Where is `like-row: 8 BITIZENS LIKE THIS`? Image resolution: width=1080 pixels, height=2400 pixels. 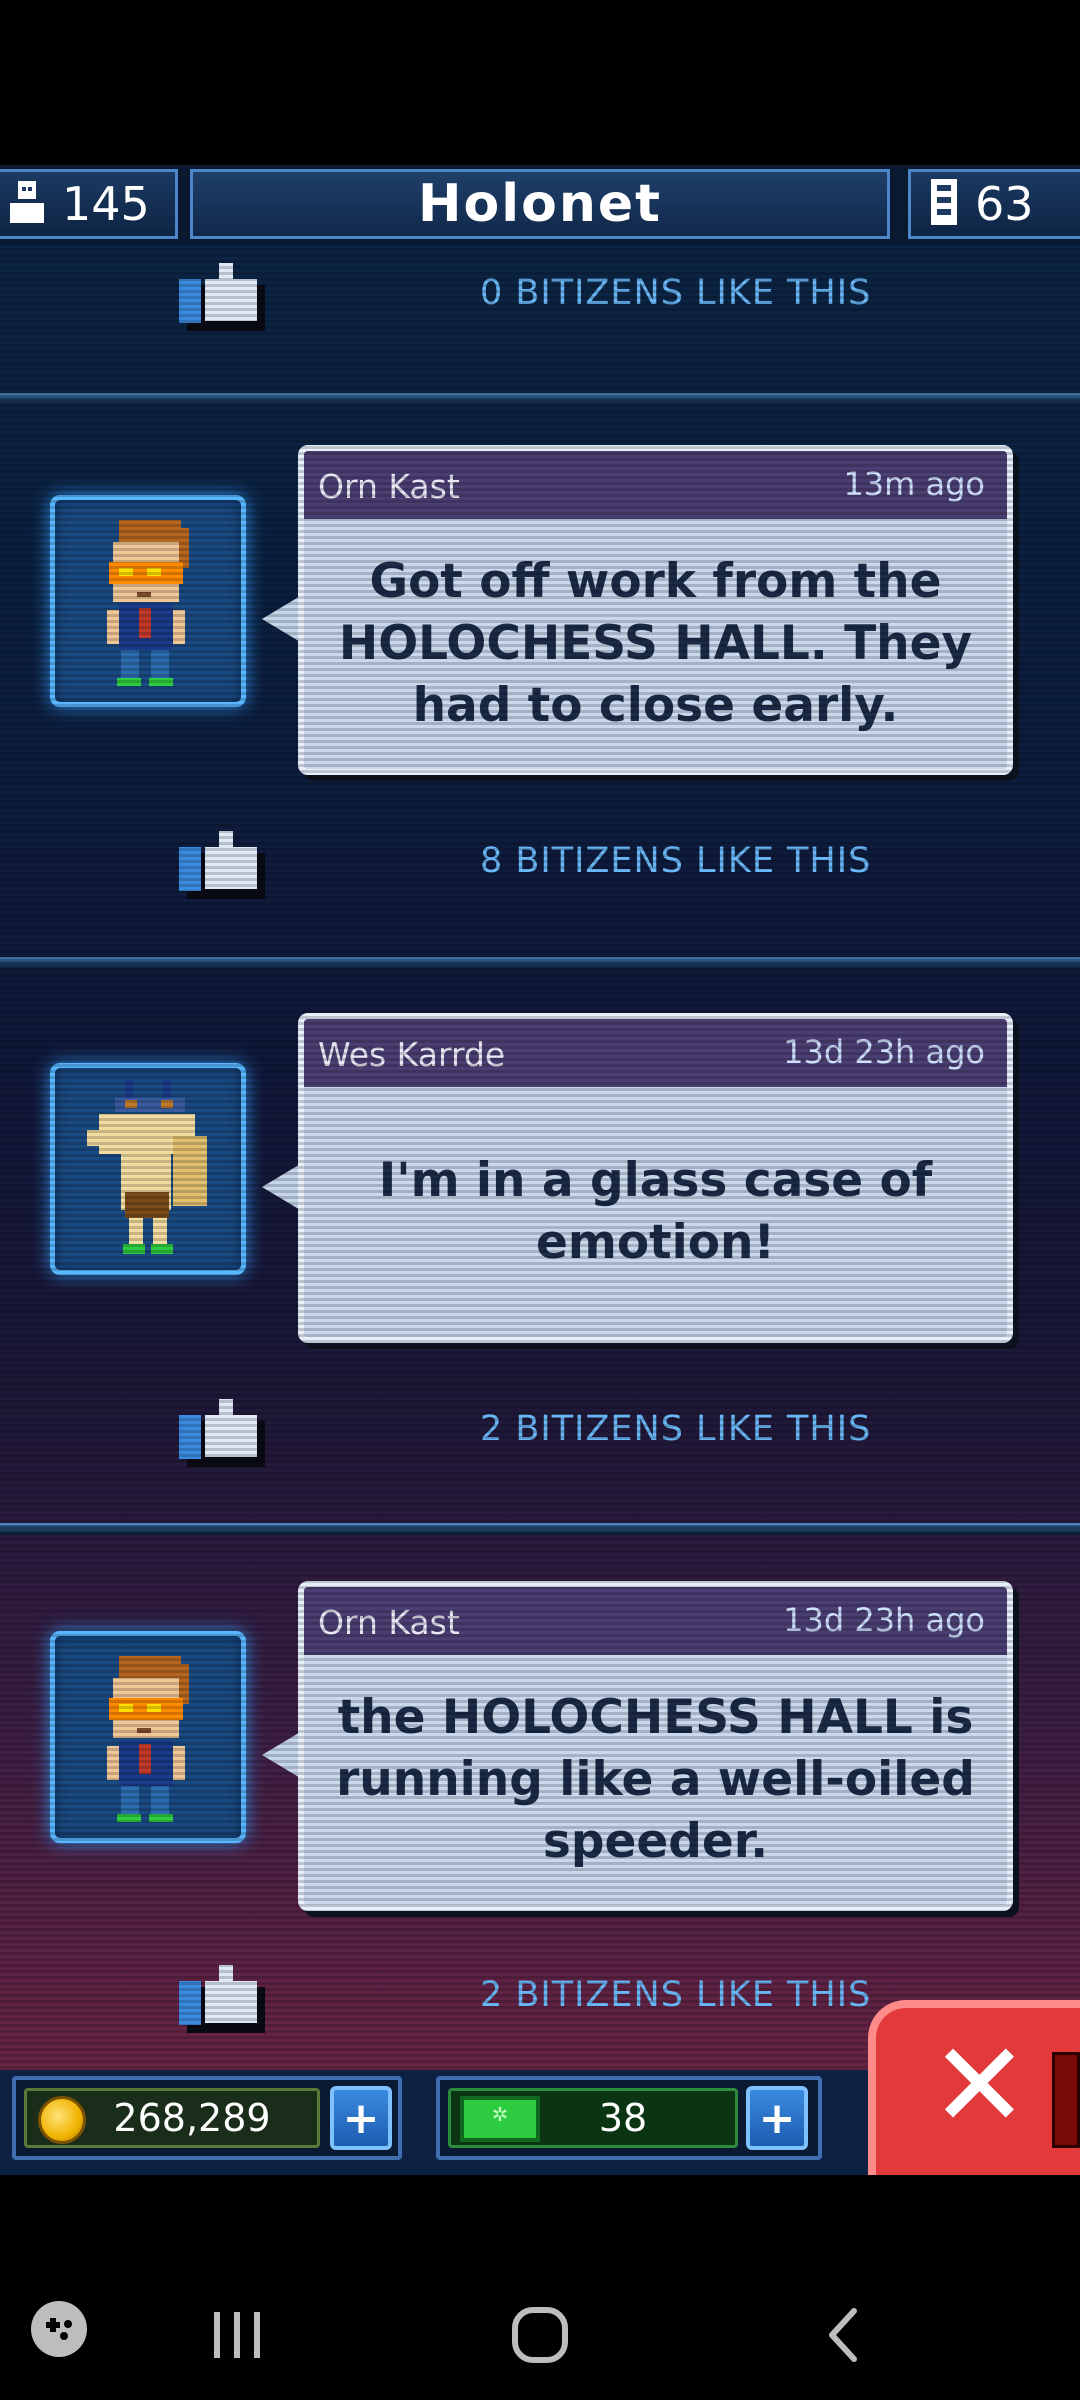 like-row: 8 BITIZENS LIKE THIS is located at coordinates (540, 863).